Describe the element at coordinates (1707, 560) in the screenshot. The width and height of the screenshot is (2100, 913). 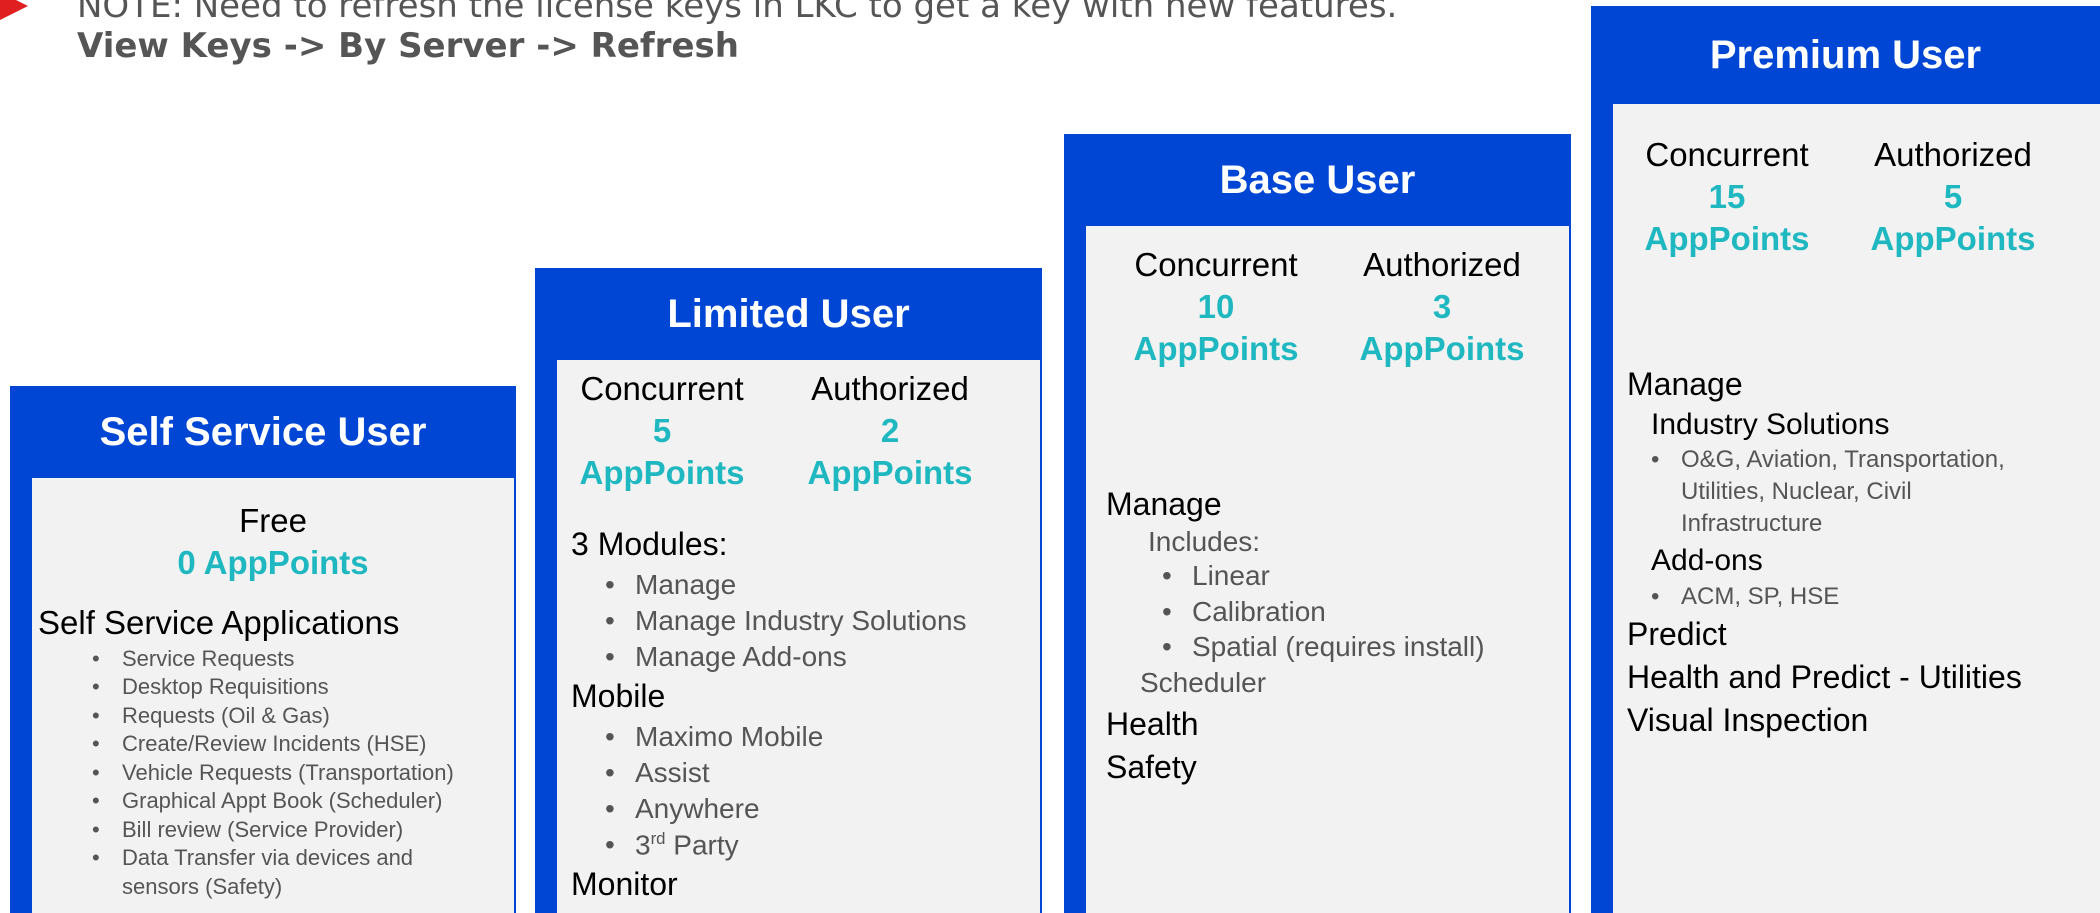
I see `addons-heading: Add-ons` at that location.